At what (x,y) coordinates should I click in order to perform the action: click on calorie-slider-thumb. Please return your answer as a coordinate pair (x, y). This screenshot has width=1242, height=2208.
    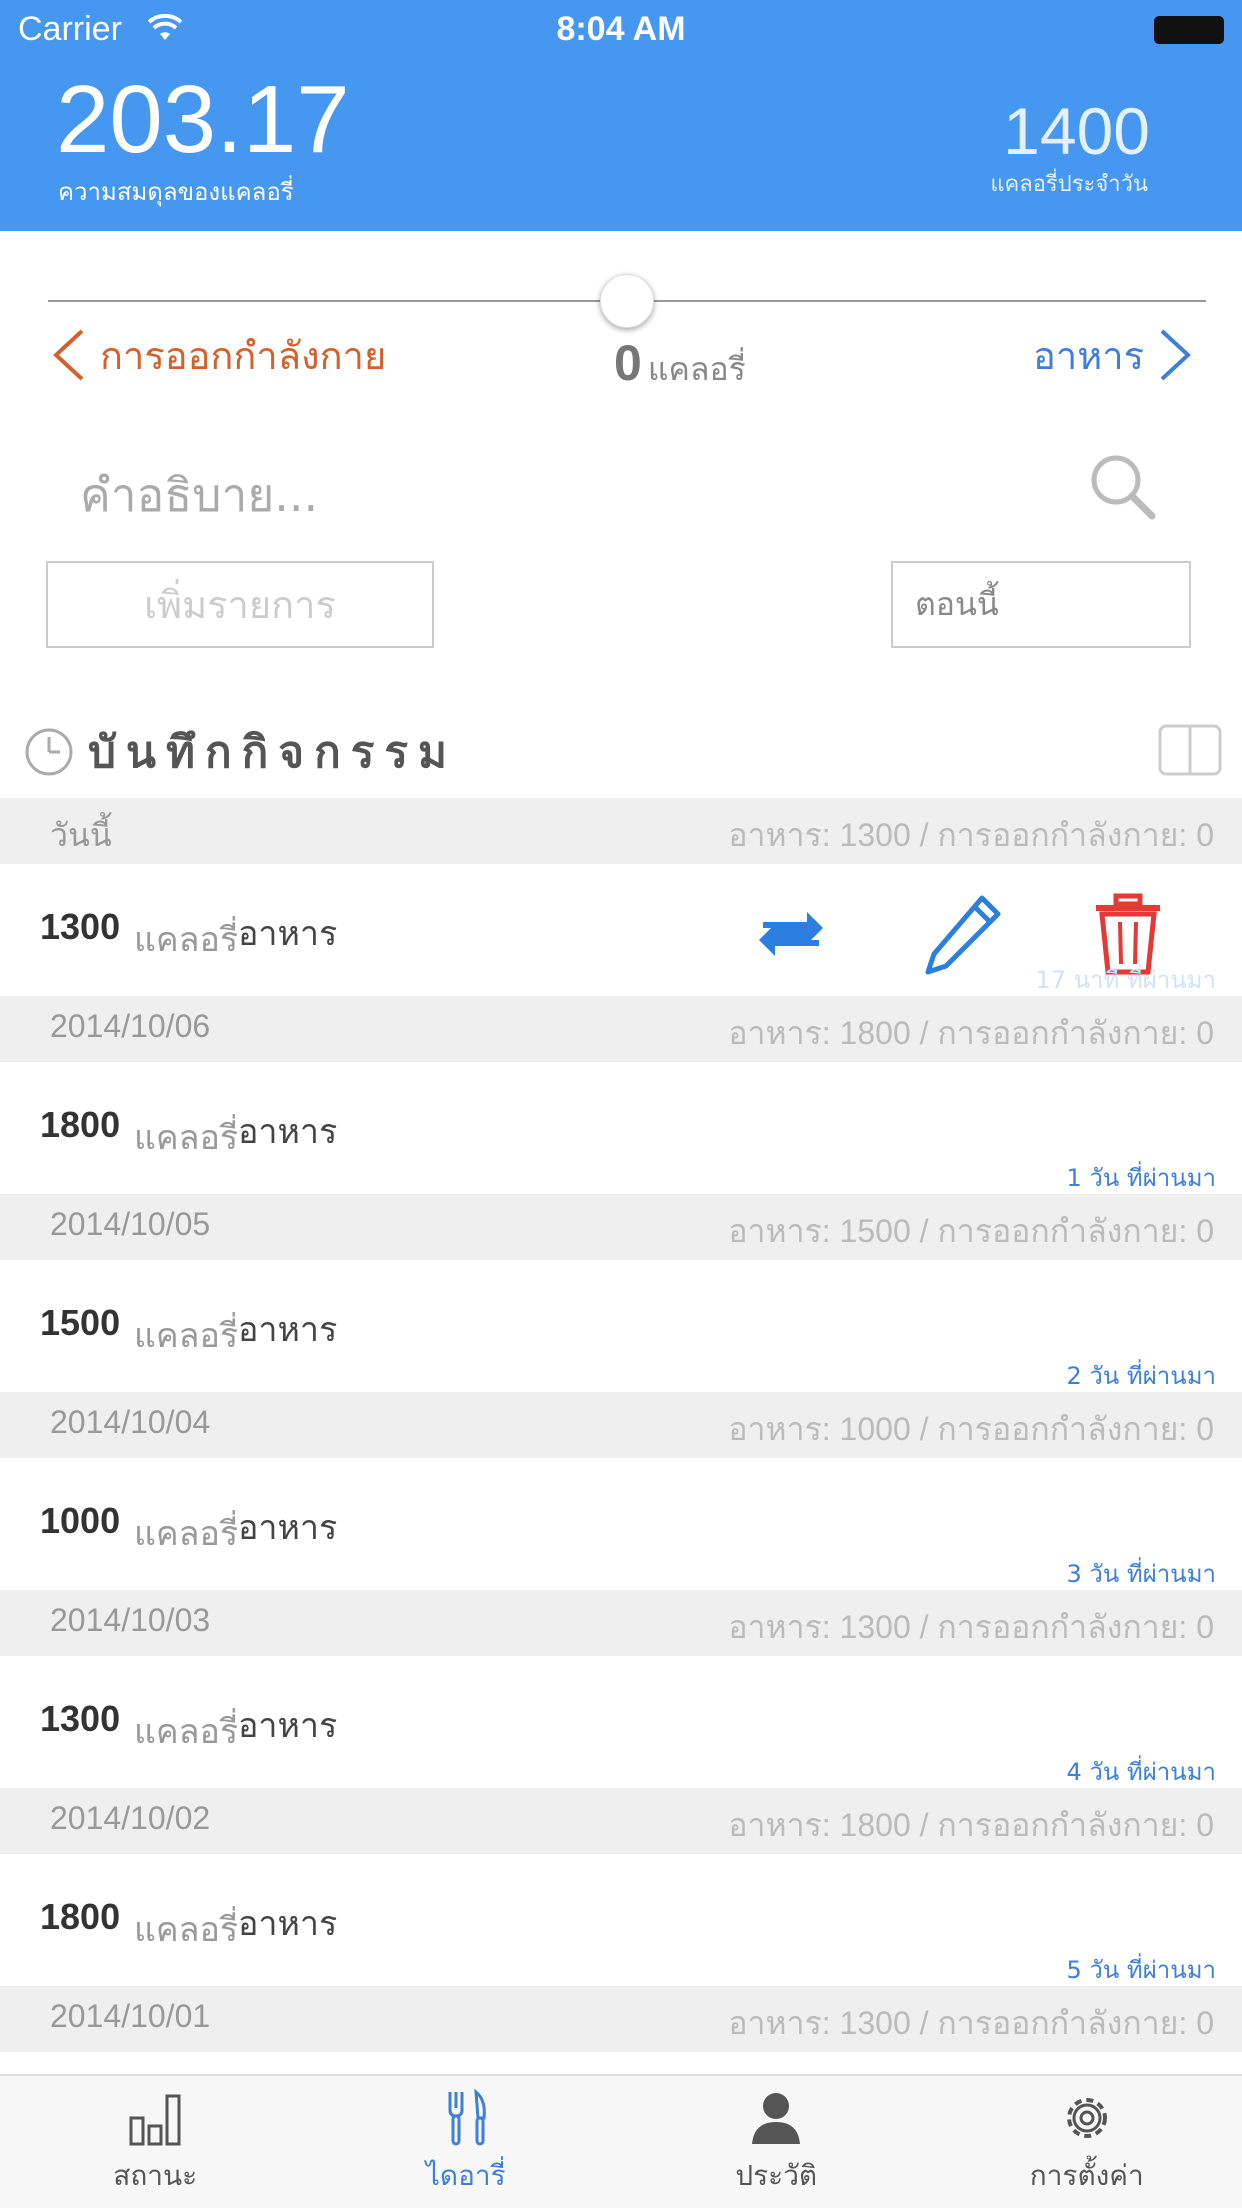
    Looking at the image, I should click on (627, 301).